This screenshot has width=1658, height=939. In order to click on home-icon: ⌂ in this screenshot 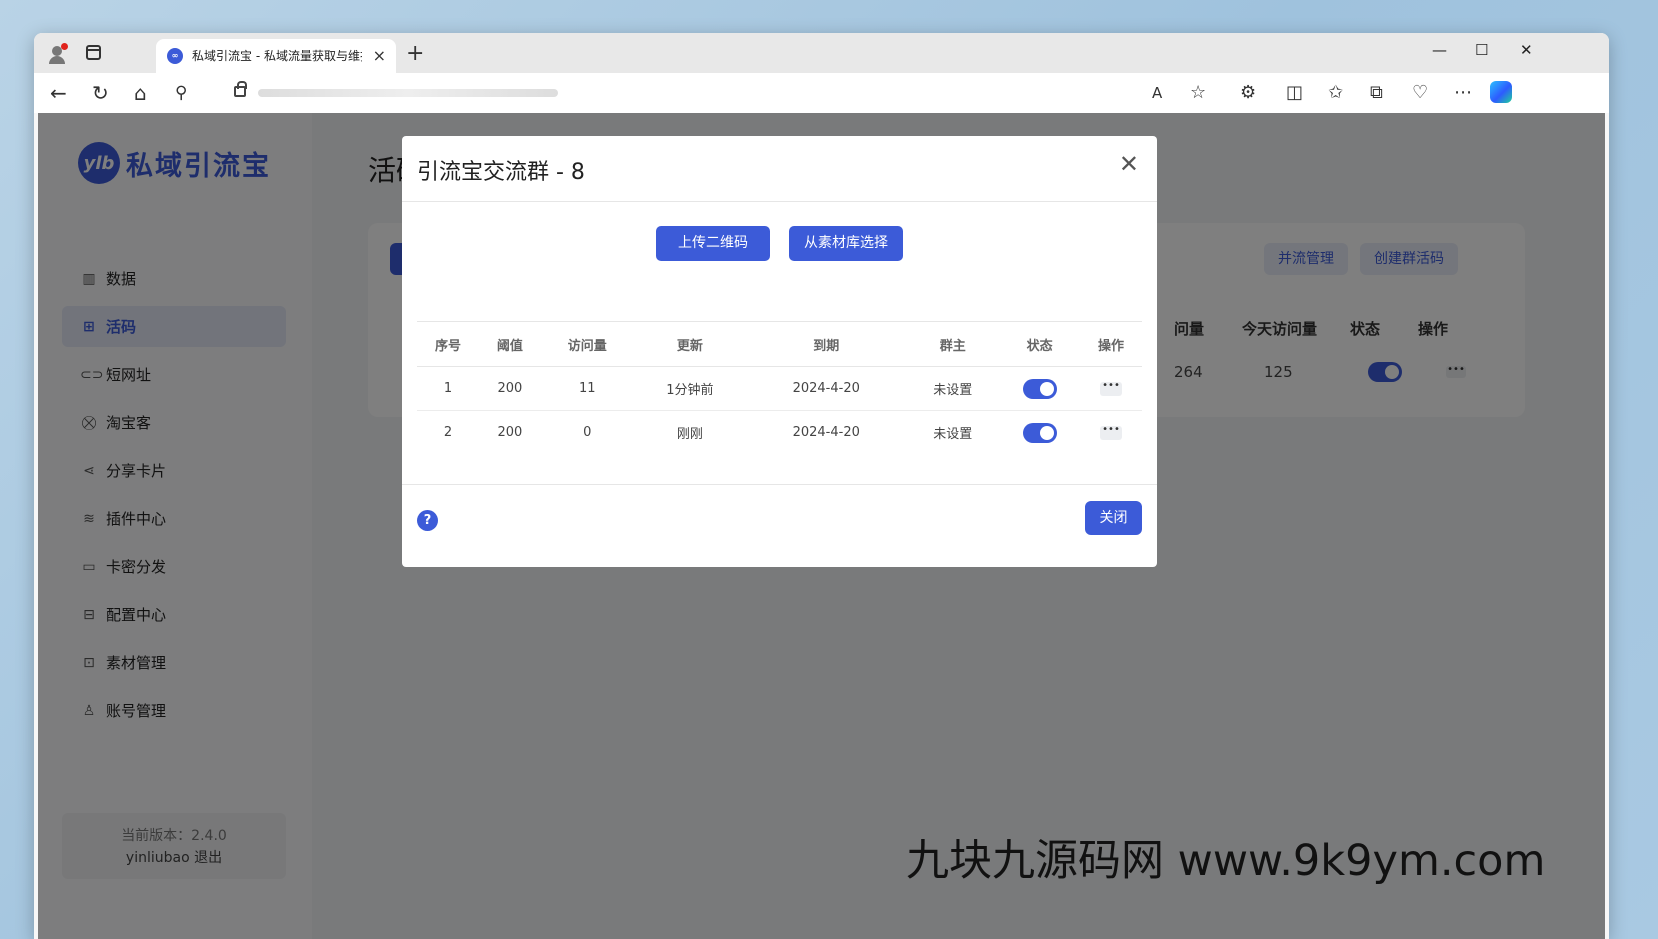, I will do `click(140, 93)`.